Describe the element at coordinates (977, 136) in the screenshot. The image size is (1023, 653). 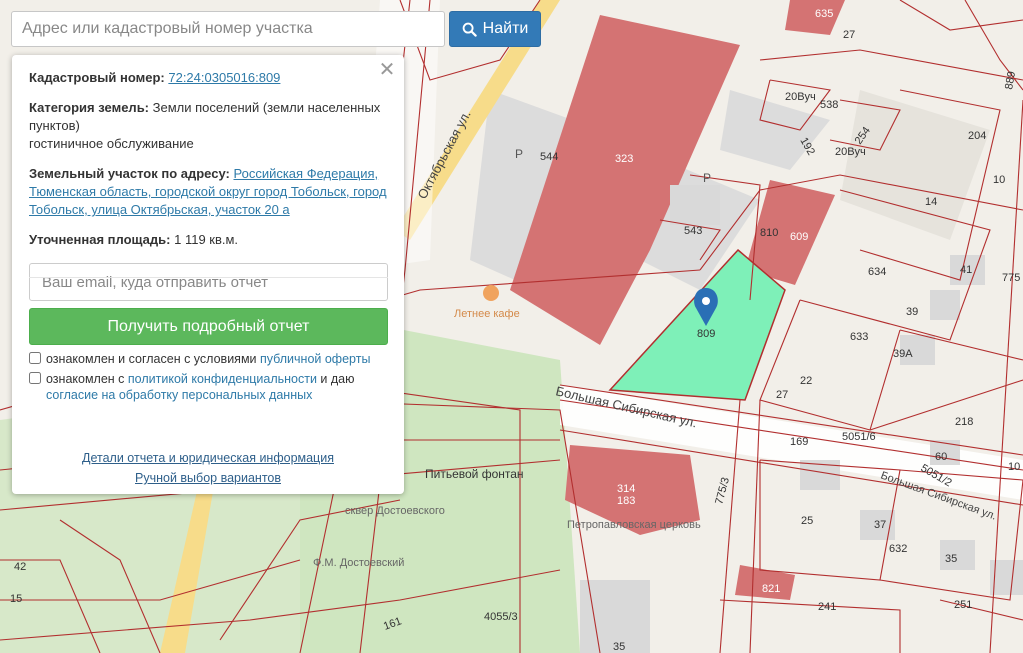
I see `parcel-number: 204` at that location.